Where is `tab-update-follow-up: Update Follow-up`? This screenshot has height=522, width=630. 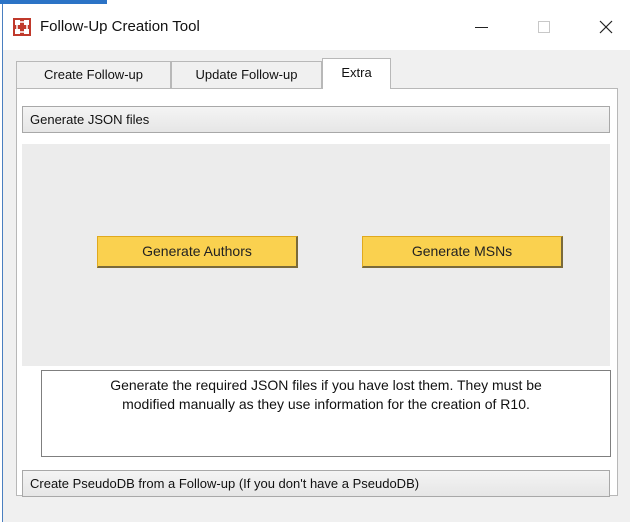
tab-update-follow-up: Update Follow-up is located at coordinates (246, 74).